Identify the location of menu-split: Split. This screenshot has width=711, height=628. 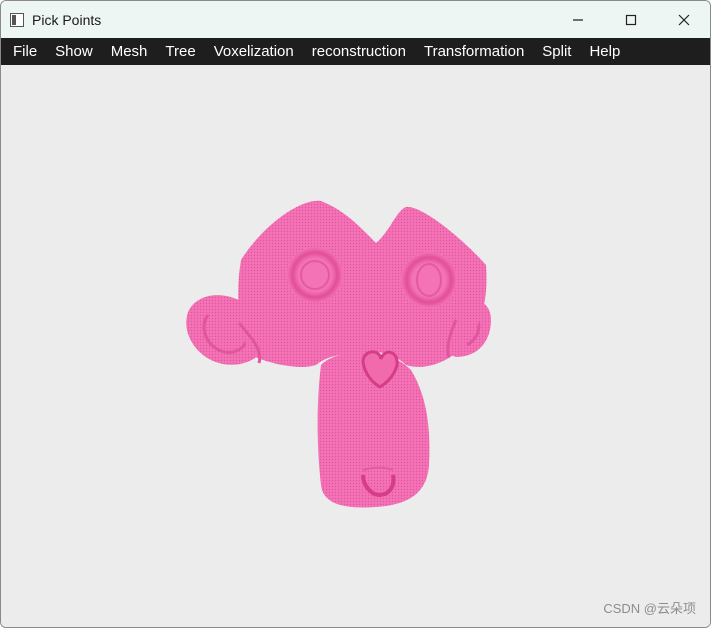
(556, 51).